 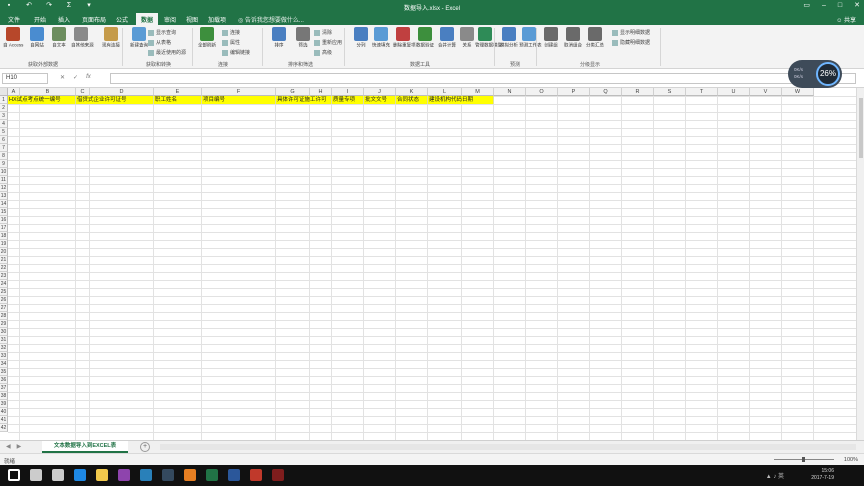 I want to click on ribbon-button-0: 自 Access, so click(x=13, y=38).